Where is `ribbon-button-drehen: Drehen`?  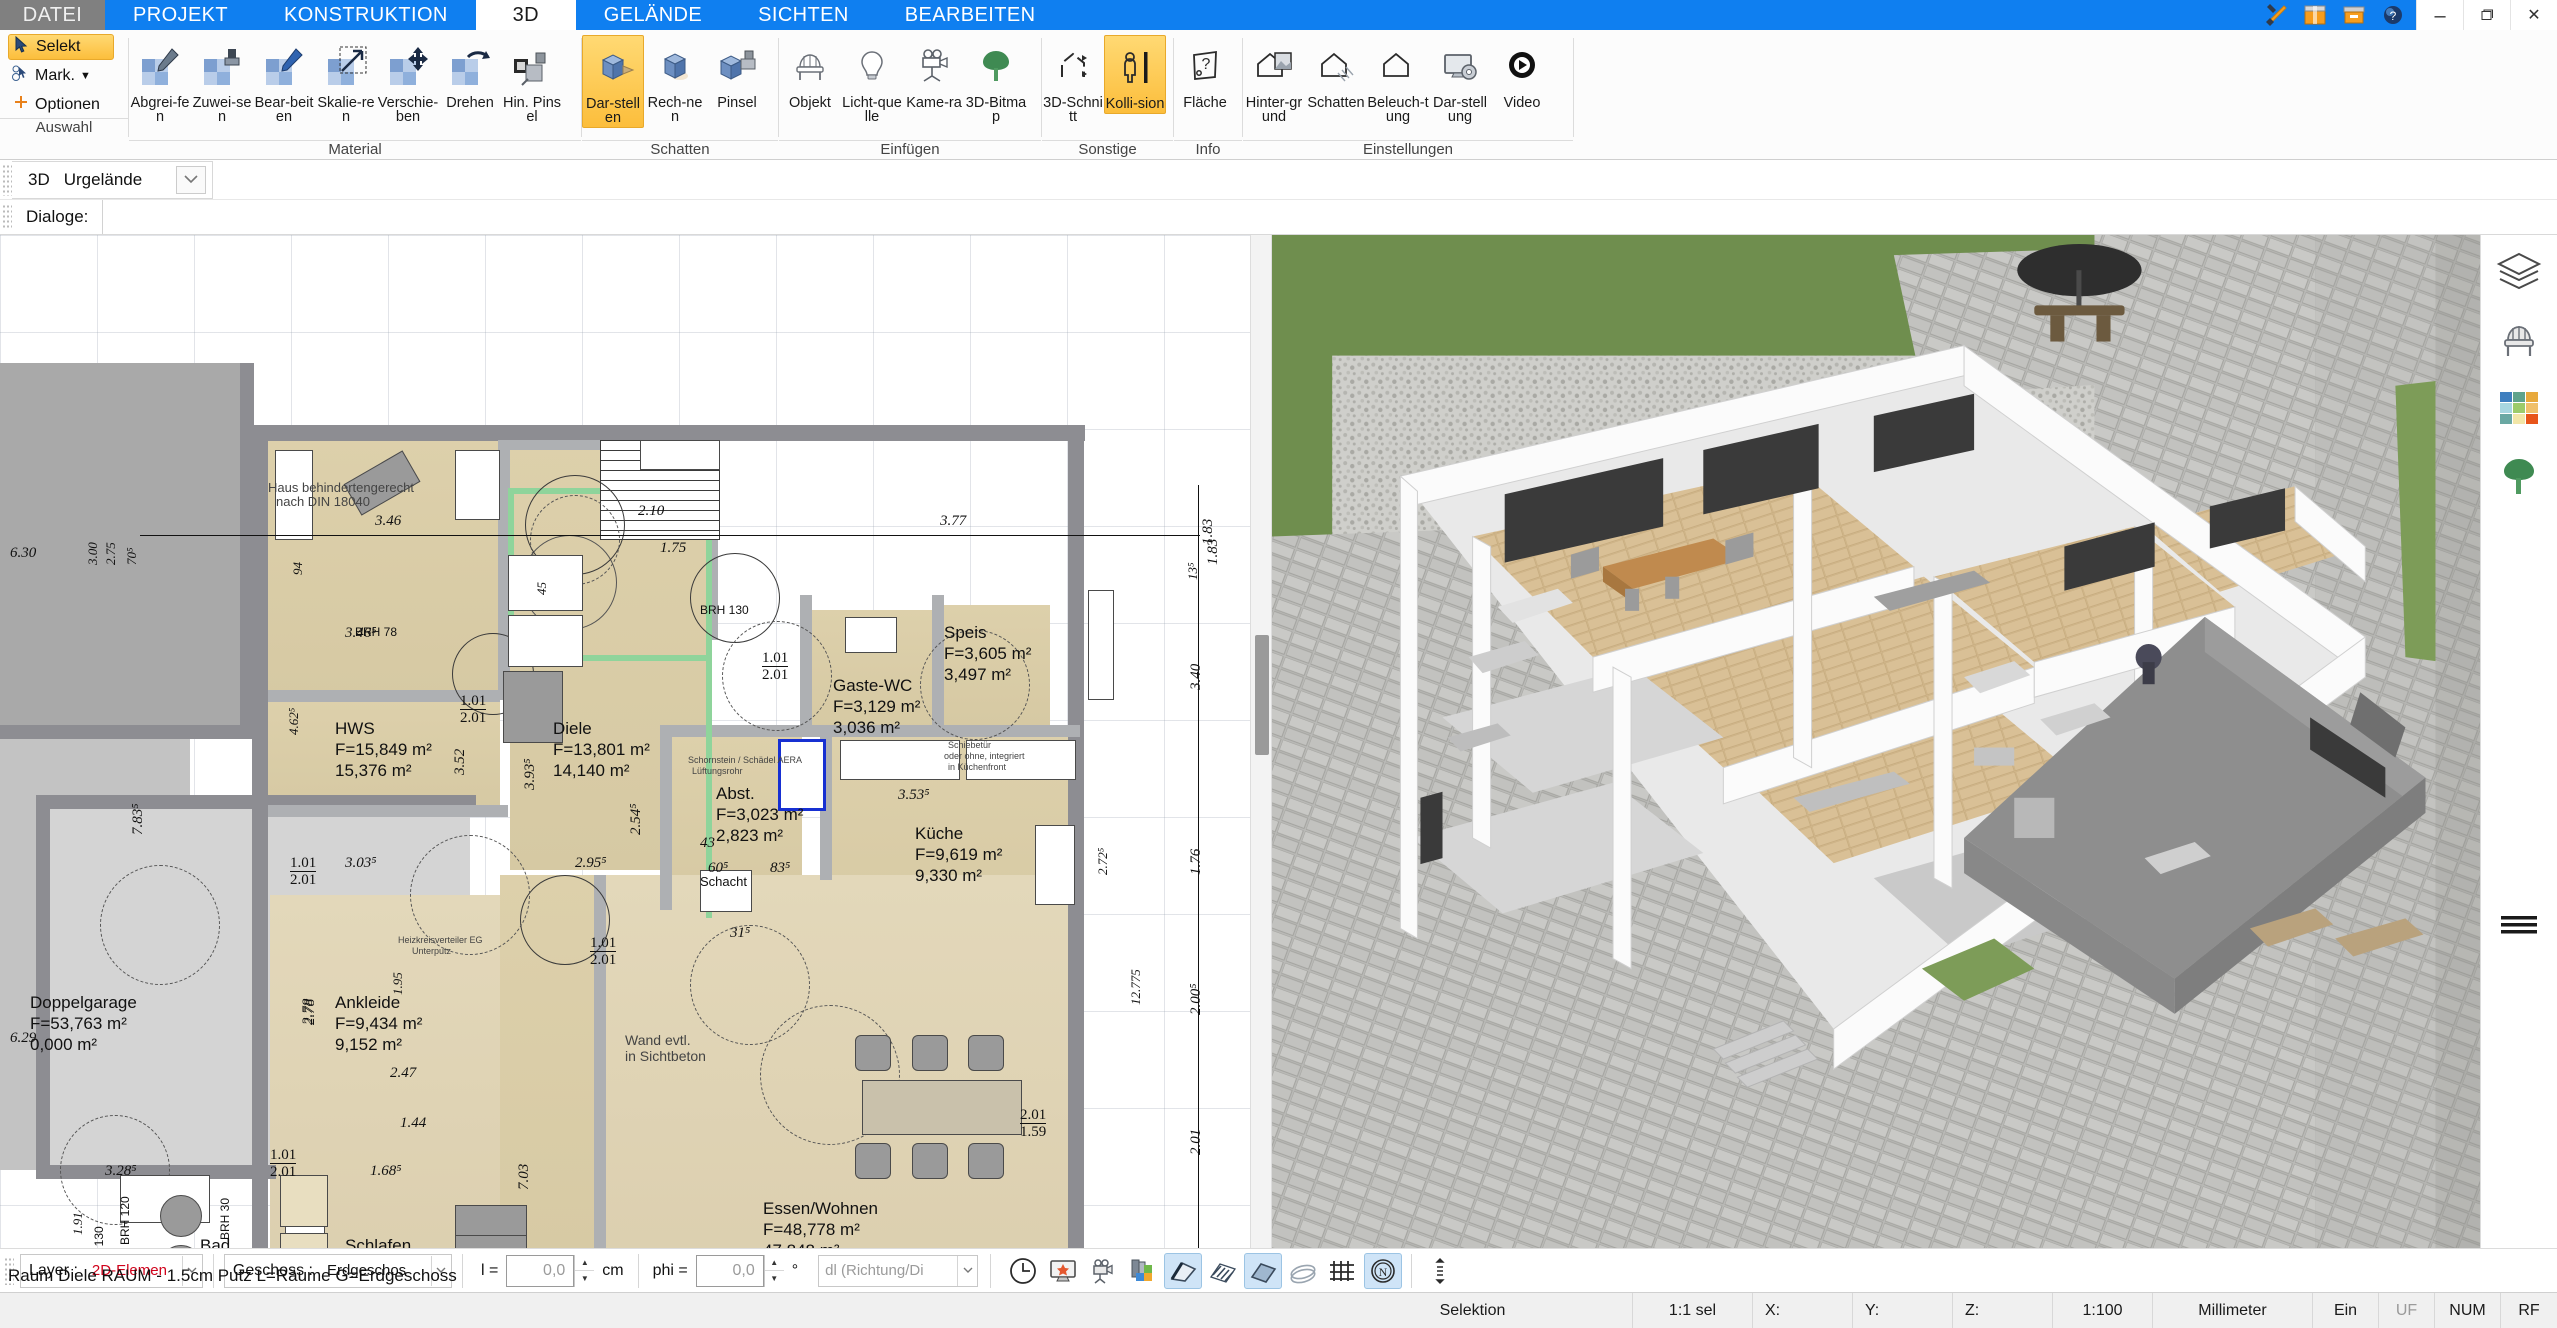 ribbon-button-drehen: Drehen is located at coordinates (470, 73).